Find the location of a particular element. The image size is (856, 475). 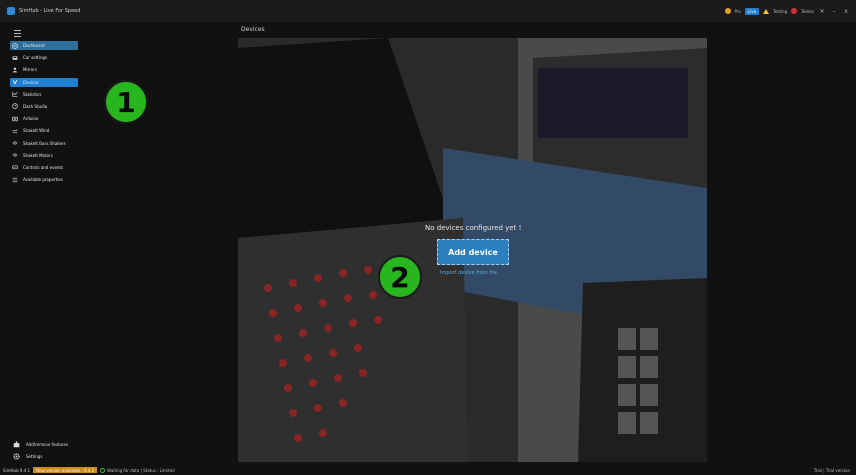

tools-button: ✕ is located at coordinates (822, 11).